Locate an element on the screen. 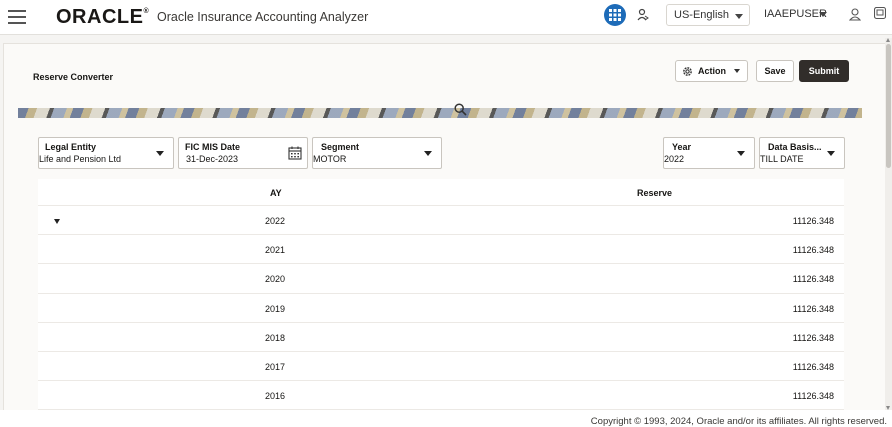 The height and width of the screenshot is (427, 892). grid-apps-icon is located at coordinates (615, 15).